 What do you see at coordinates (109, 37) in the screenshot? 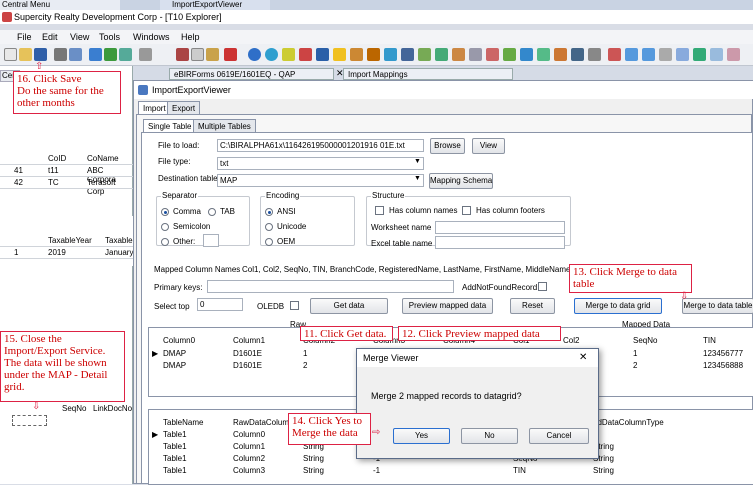
I see `menu-tools: Tools` at bounding box center [109, 37].